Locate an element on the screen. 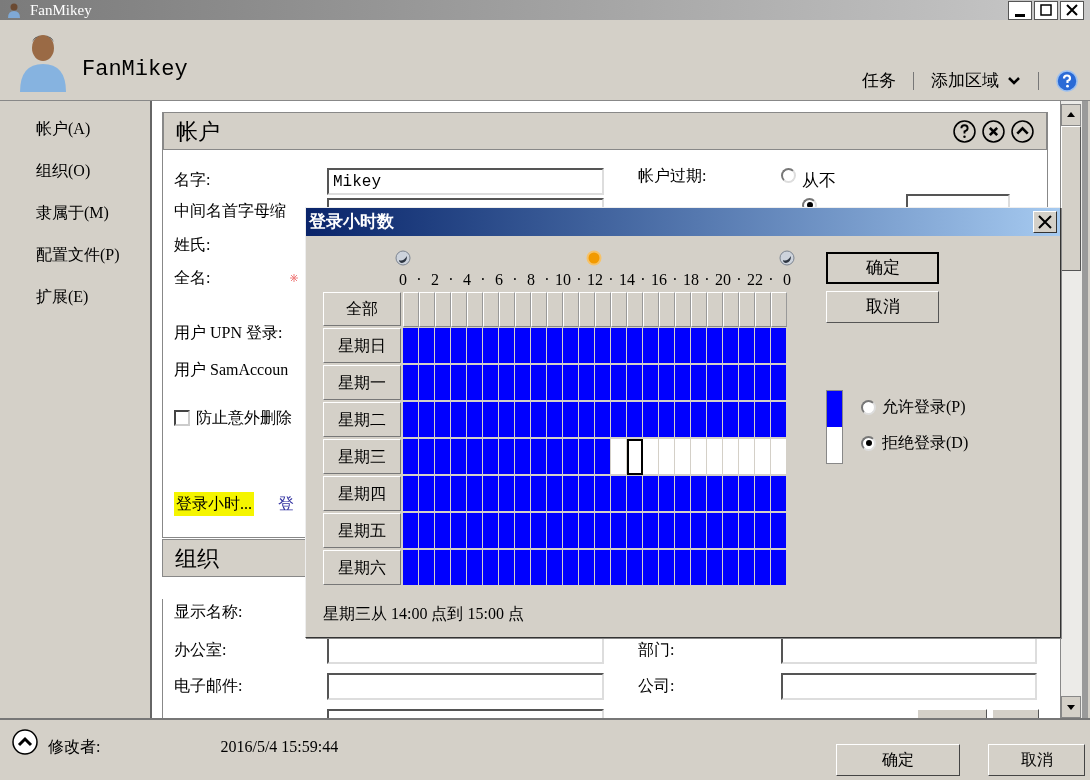 This screenshot has height=780, width=1090. day-button: 星期六 is located at coordinates (362, 567).